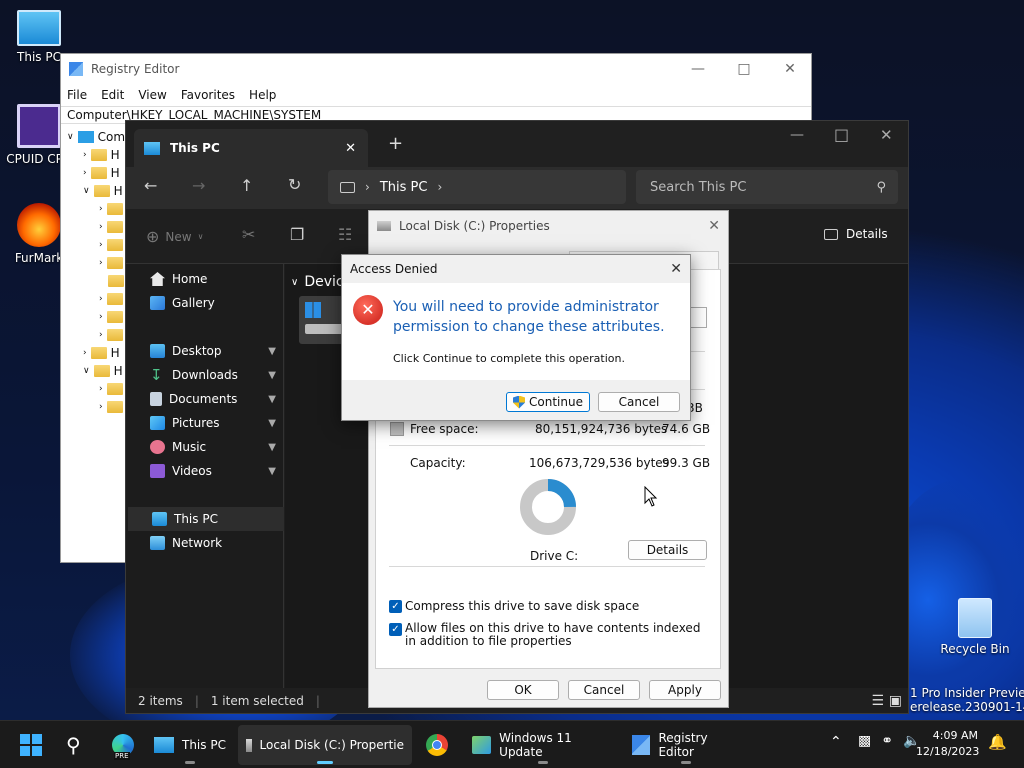 Image resolution: width=1024 pixels, height=768 pixels. What do you see at coordinates (96, 137) in the screenshot?
I see `tree-root: ∨ Com` at bounding box center [96, 137].